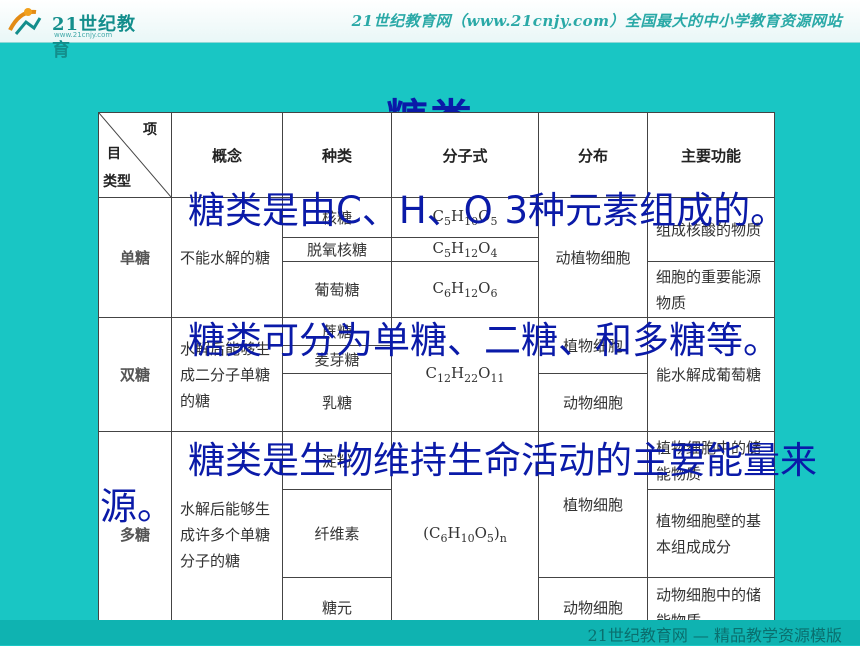 This screenshot has width=860, height=646. What do you see at coordinates (465, 249) in the screenshot?
I see `formula-deoxyribose: C5H12O4` at bounding box center [465, 249].